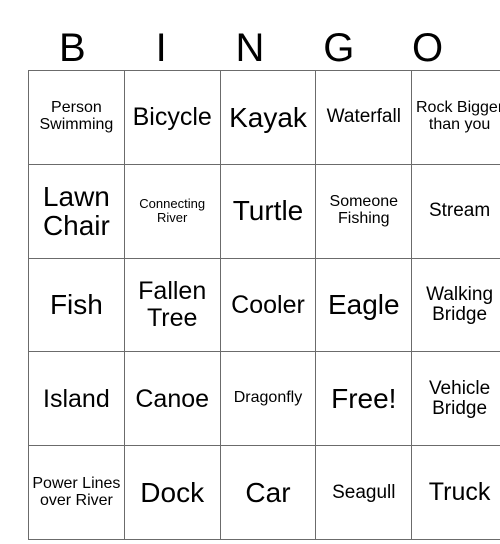 Image resolution: width=500 pixels, height=544 pixels. I want to click on bingo-cell: Canoe, so click(172, 399).